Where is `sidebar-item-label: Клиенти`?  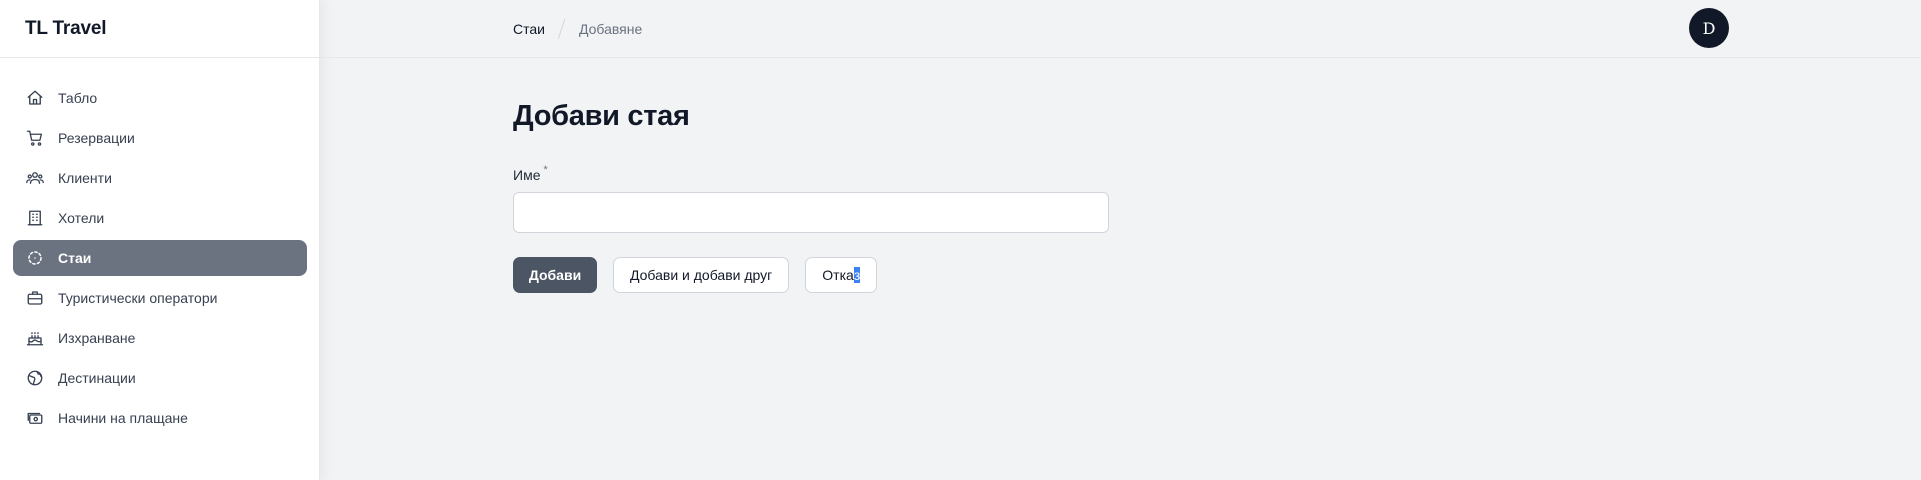
sidebar-item-label: Клиенти is located at coordinates (85, 178).